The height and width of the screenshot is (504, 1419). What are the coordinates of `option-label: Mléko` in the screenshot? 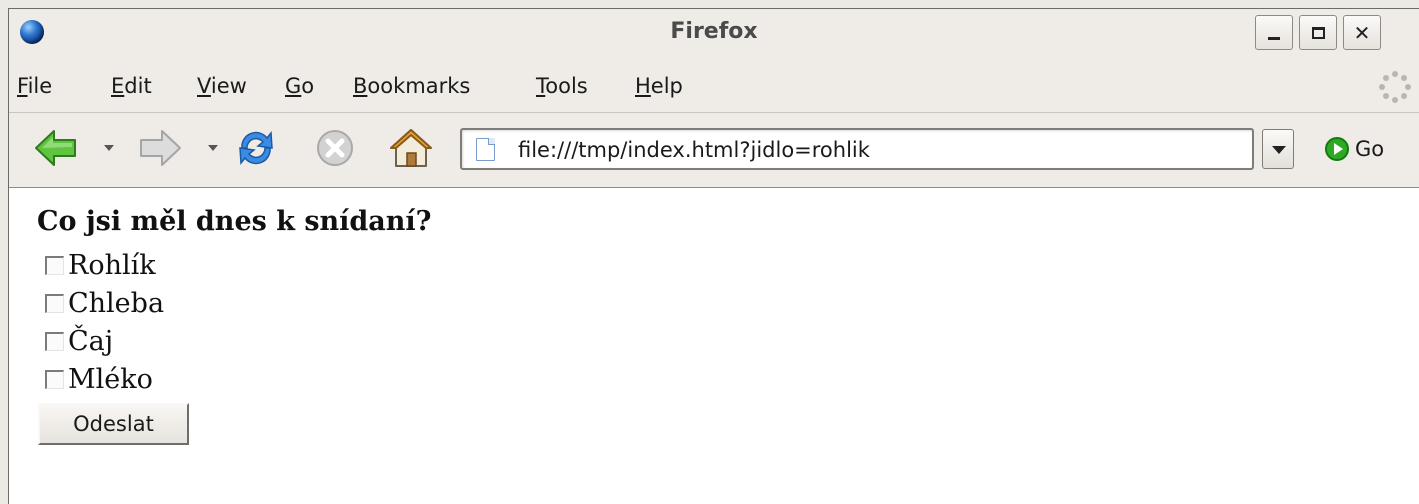 It's located at (110, 379).